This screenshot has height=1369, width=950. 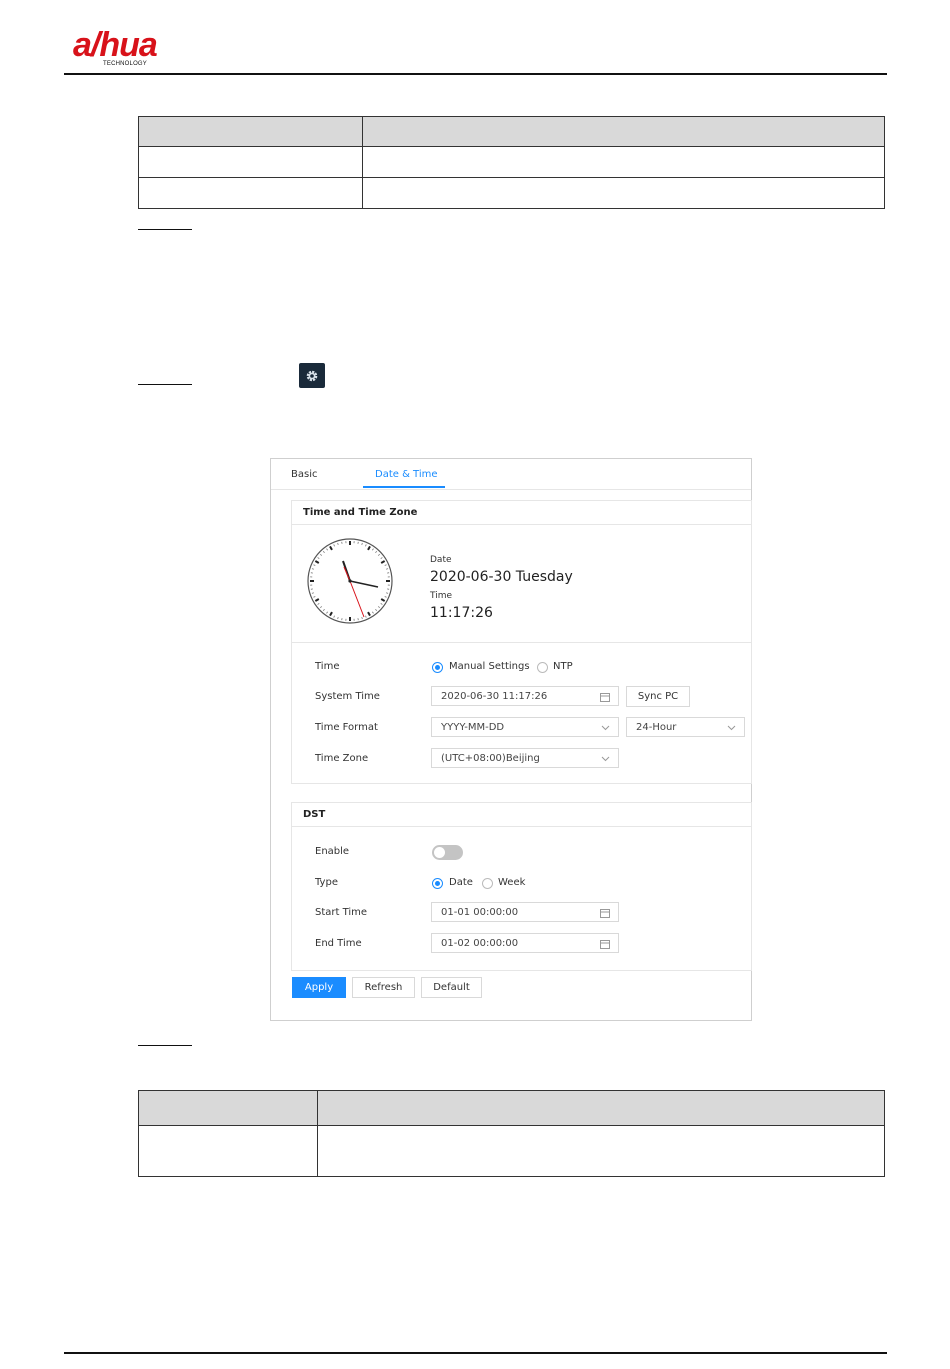 I want to click on radio-manual-settings-label: Manual Settings, so click(x=489, y=666).